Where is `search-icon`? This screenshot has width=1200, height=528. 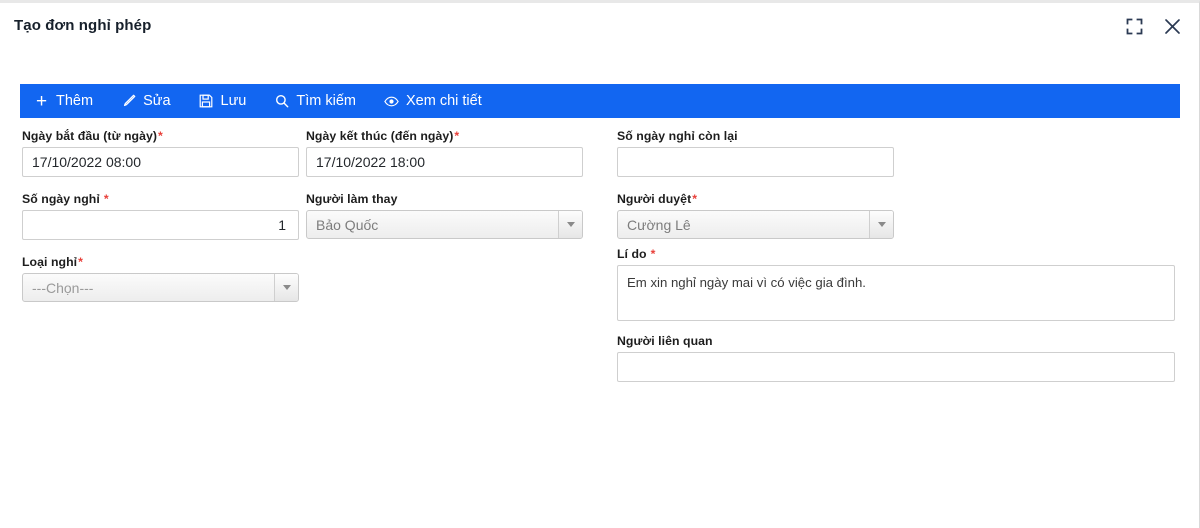 search-icon is located at coordinates (281, 101).